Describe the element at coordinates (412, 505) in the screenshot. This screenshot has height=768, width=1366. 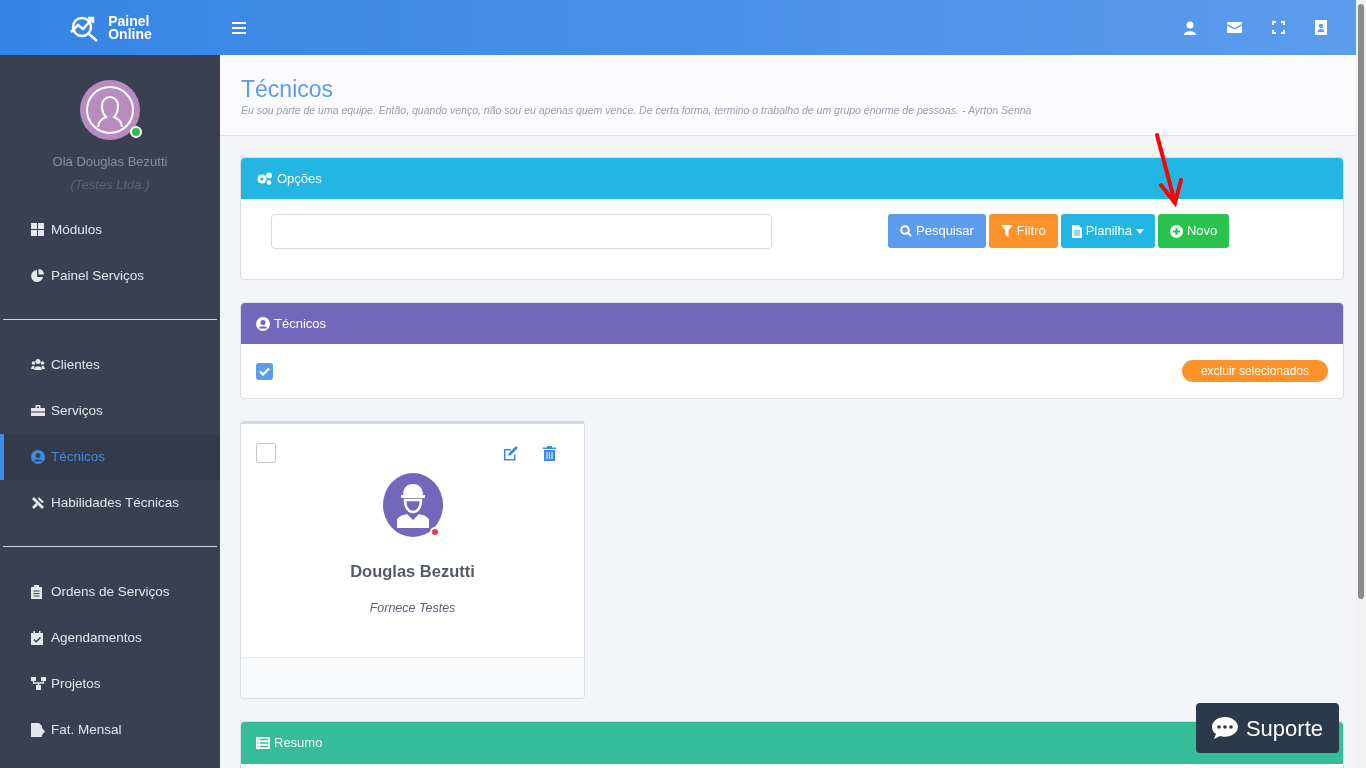
I see `worker-helmet-avatar-icon` at that location.